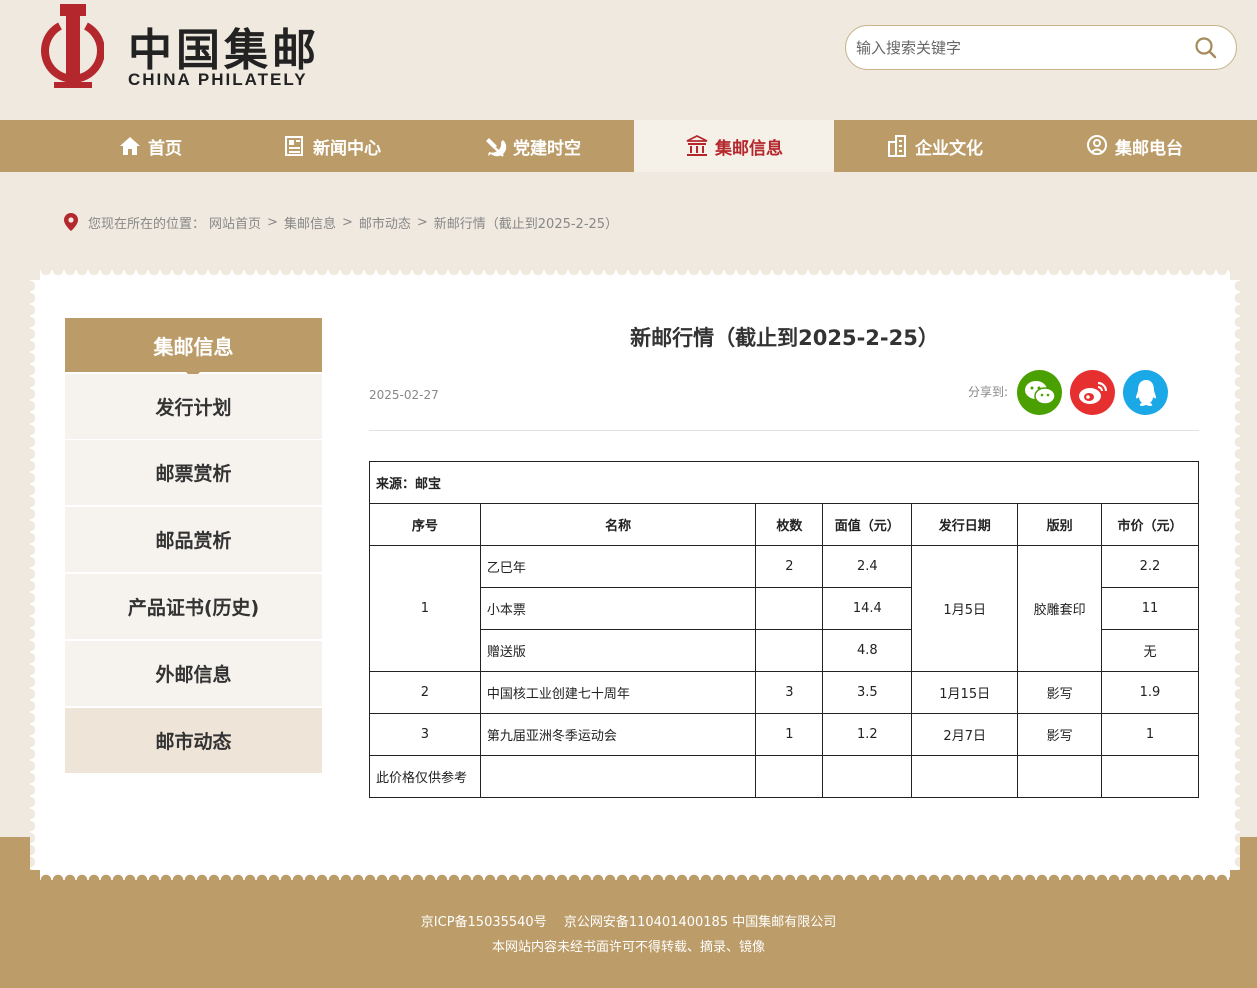 The width and height of the screenshot is (1257, 988). I want to click on nav-label: 企业文化, so click(949, 148).